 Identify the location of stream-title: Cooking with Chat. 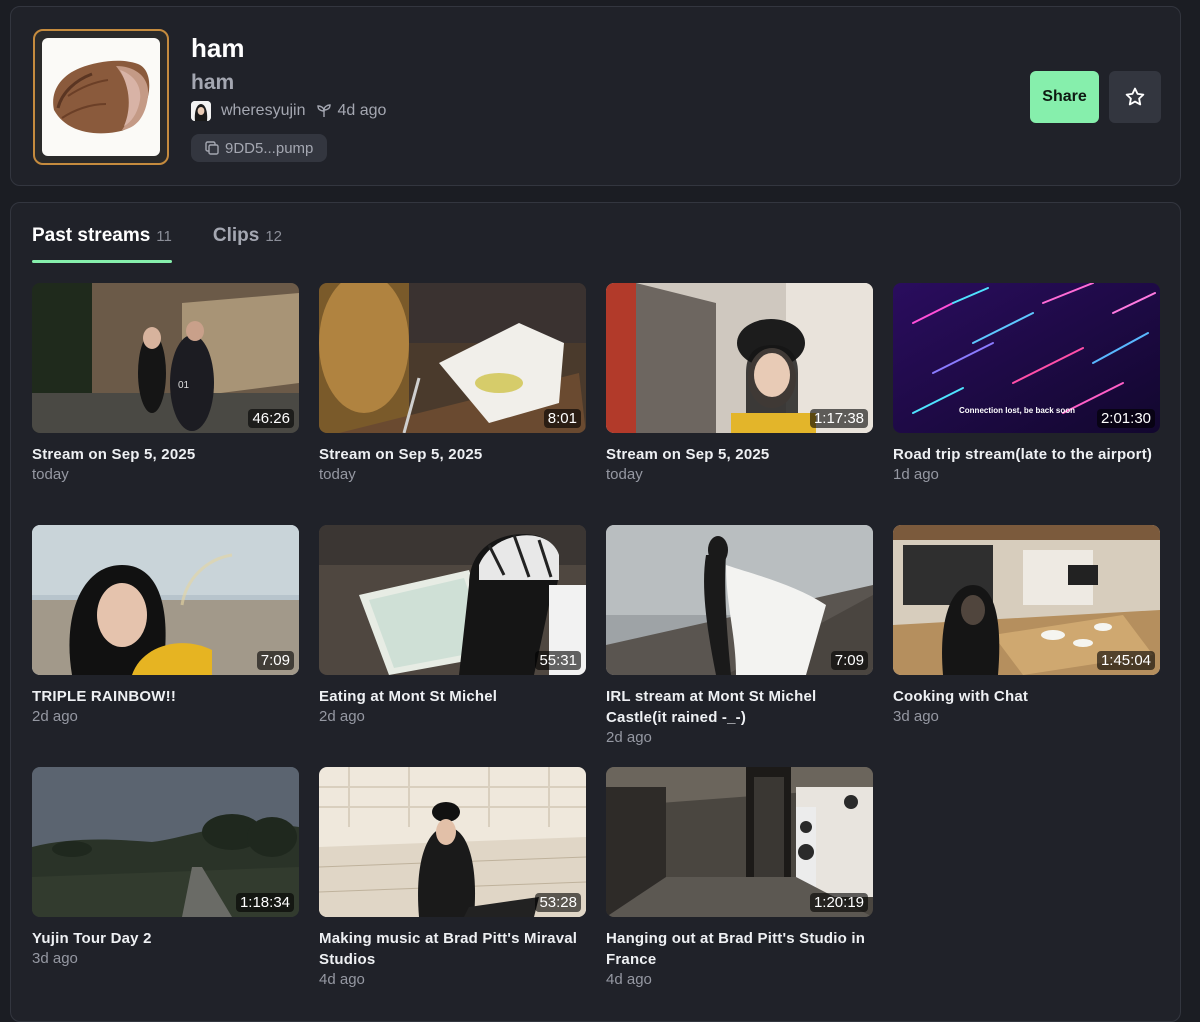
(1026, 696).